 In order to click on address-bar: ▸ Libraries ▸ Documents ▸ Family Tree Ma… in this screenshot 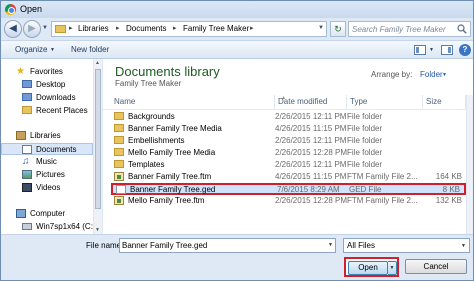, I will do `click(189, 29)`.